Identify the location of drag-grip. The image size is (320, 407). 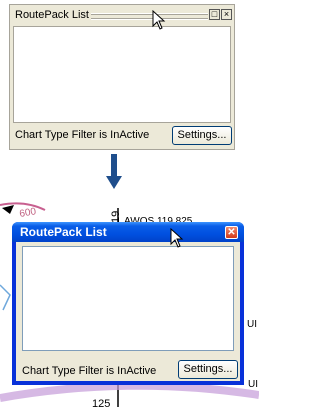
(149, 16).